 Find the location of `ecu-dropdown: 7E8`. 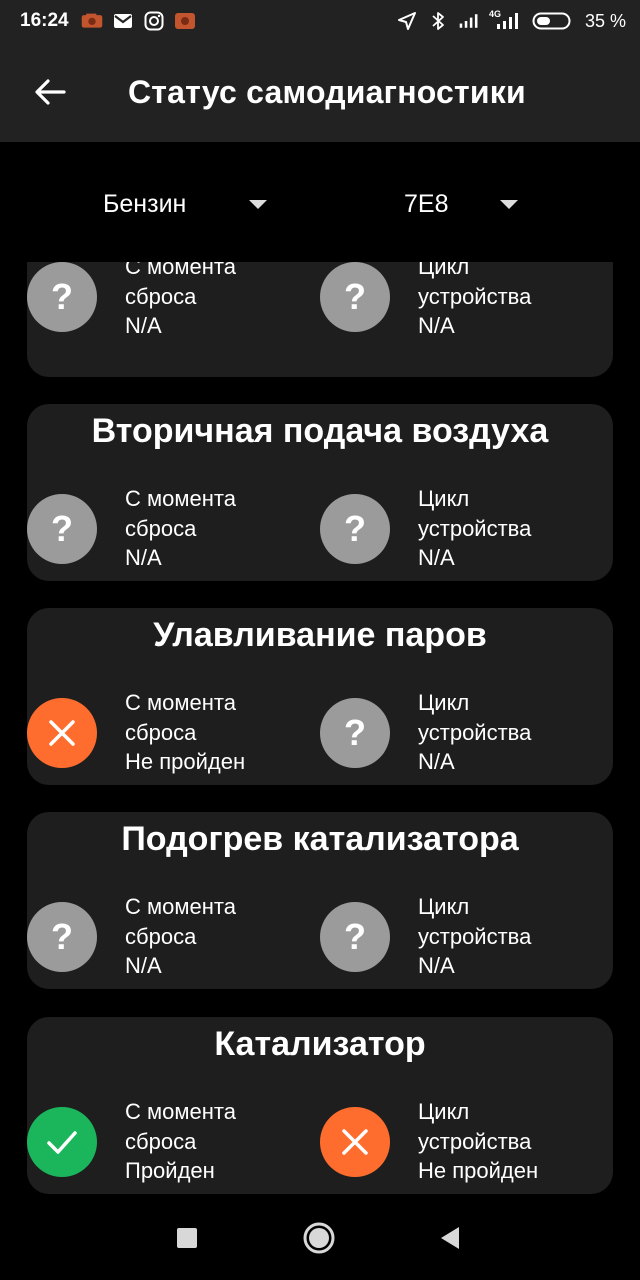

ecu-dropdown: 7E8 is located at coordinates (469, 204).